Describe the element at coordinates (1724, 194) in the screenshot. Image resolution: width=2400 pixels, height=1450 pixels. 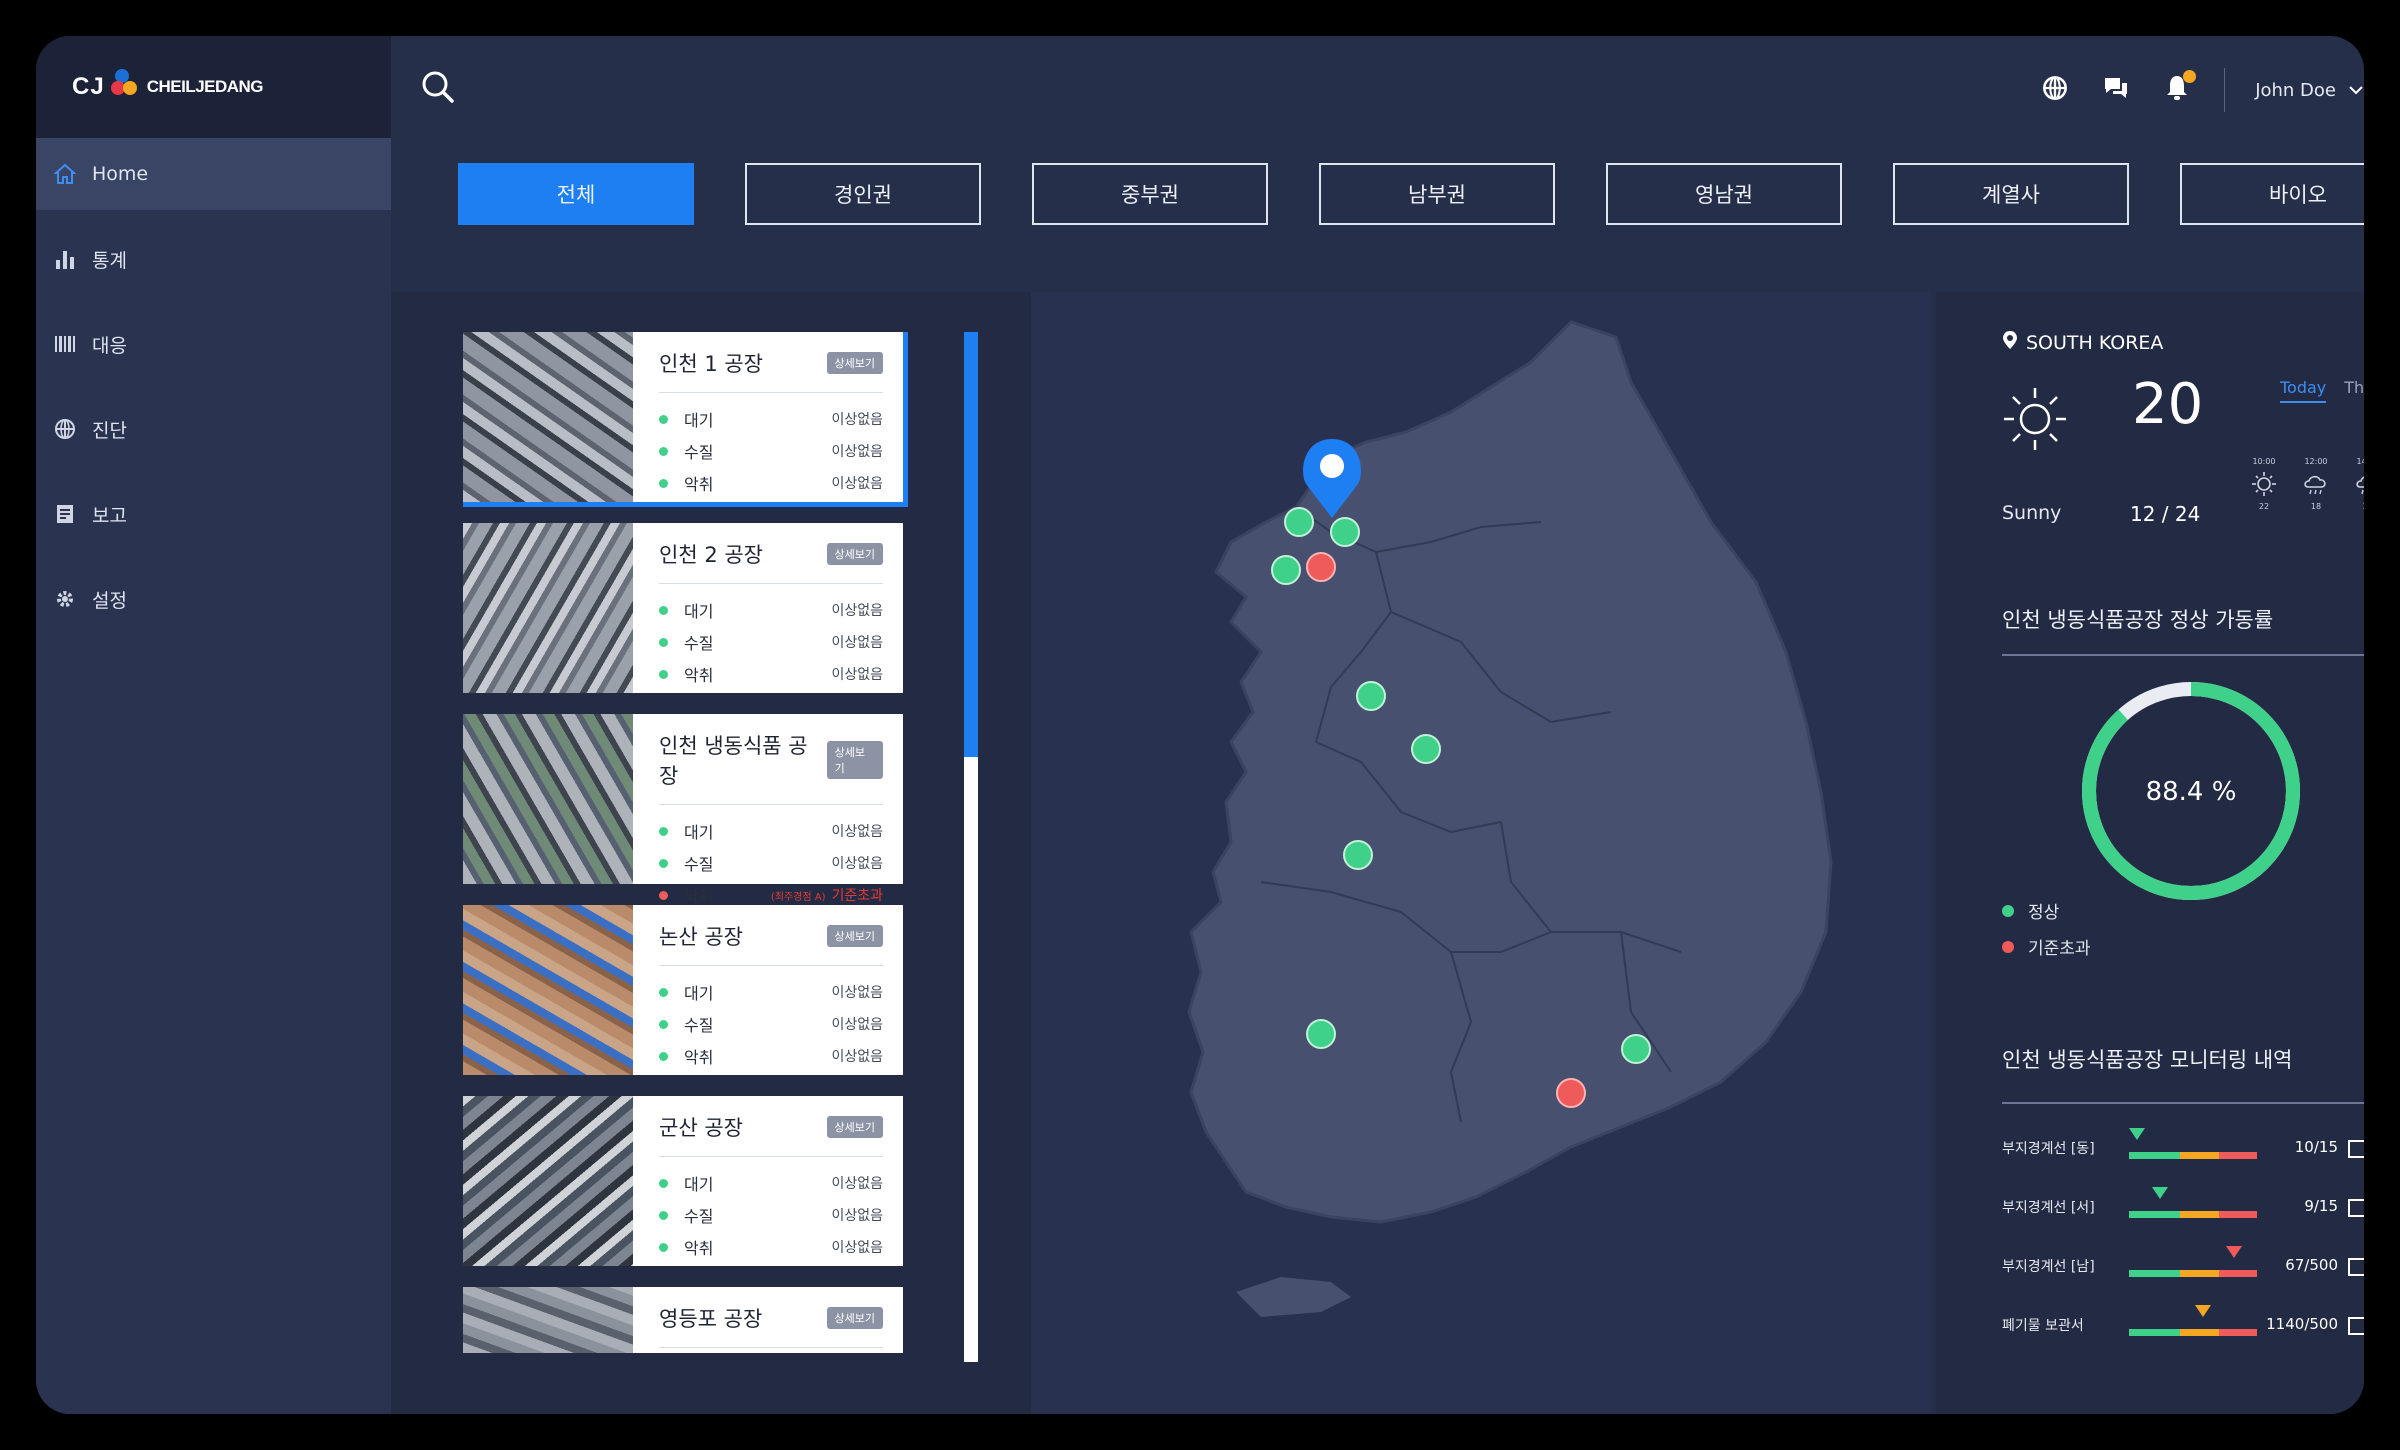
I see `tab-yeongnam: 영남권` at that location.